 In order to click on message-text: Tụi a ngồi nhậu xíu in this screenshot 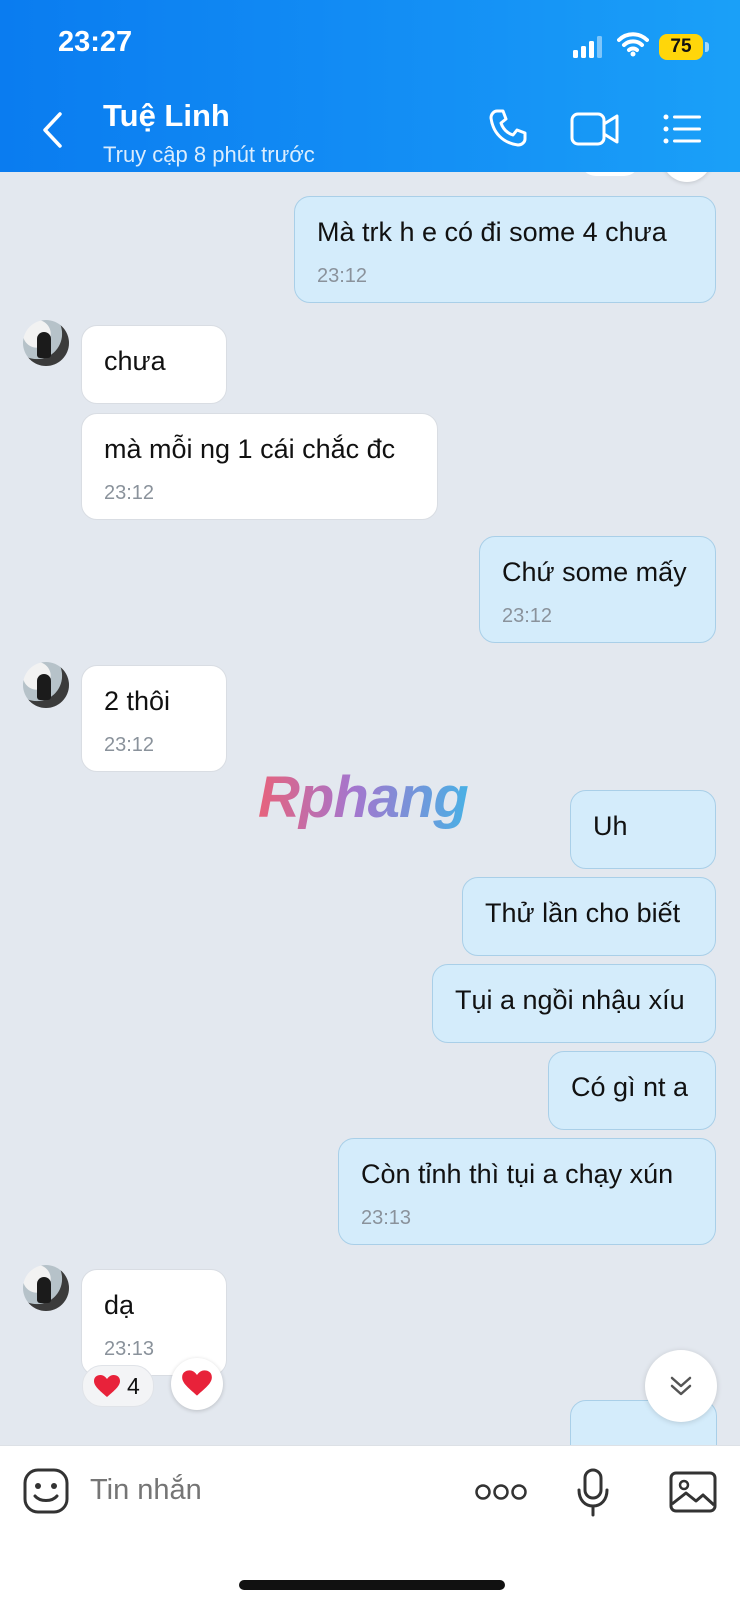, I will do `click(570, 1000)`.